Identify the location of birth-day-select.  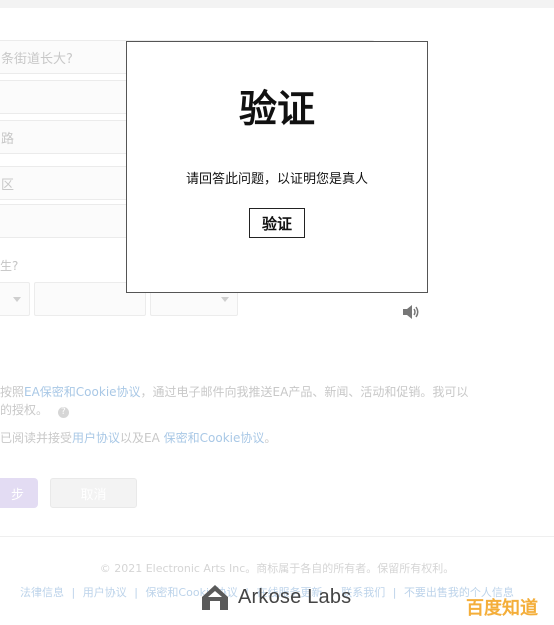
(15, 299).